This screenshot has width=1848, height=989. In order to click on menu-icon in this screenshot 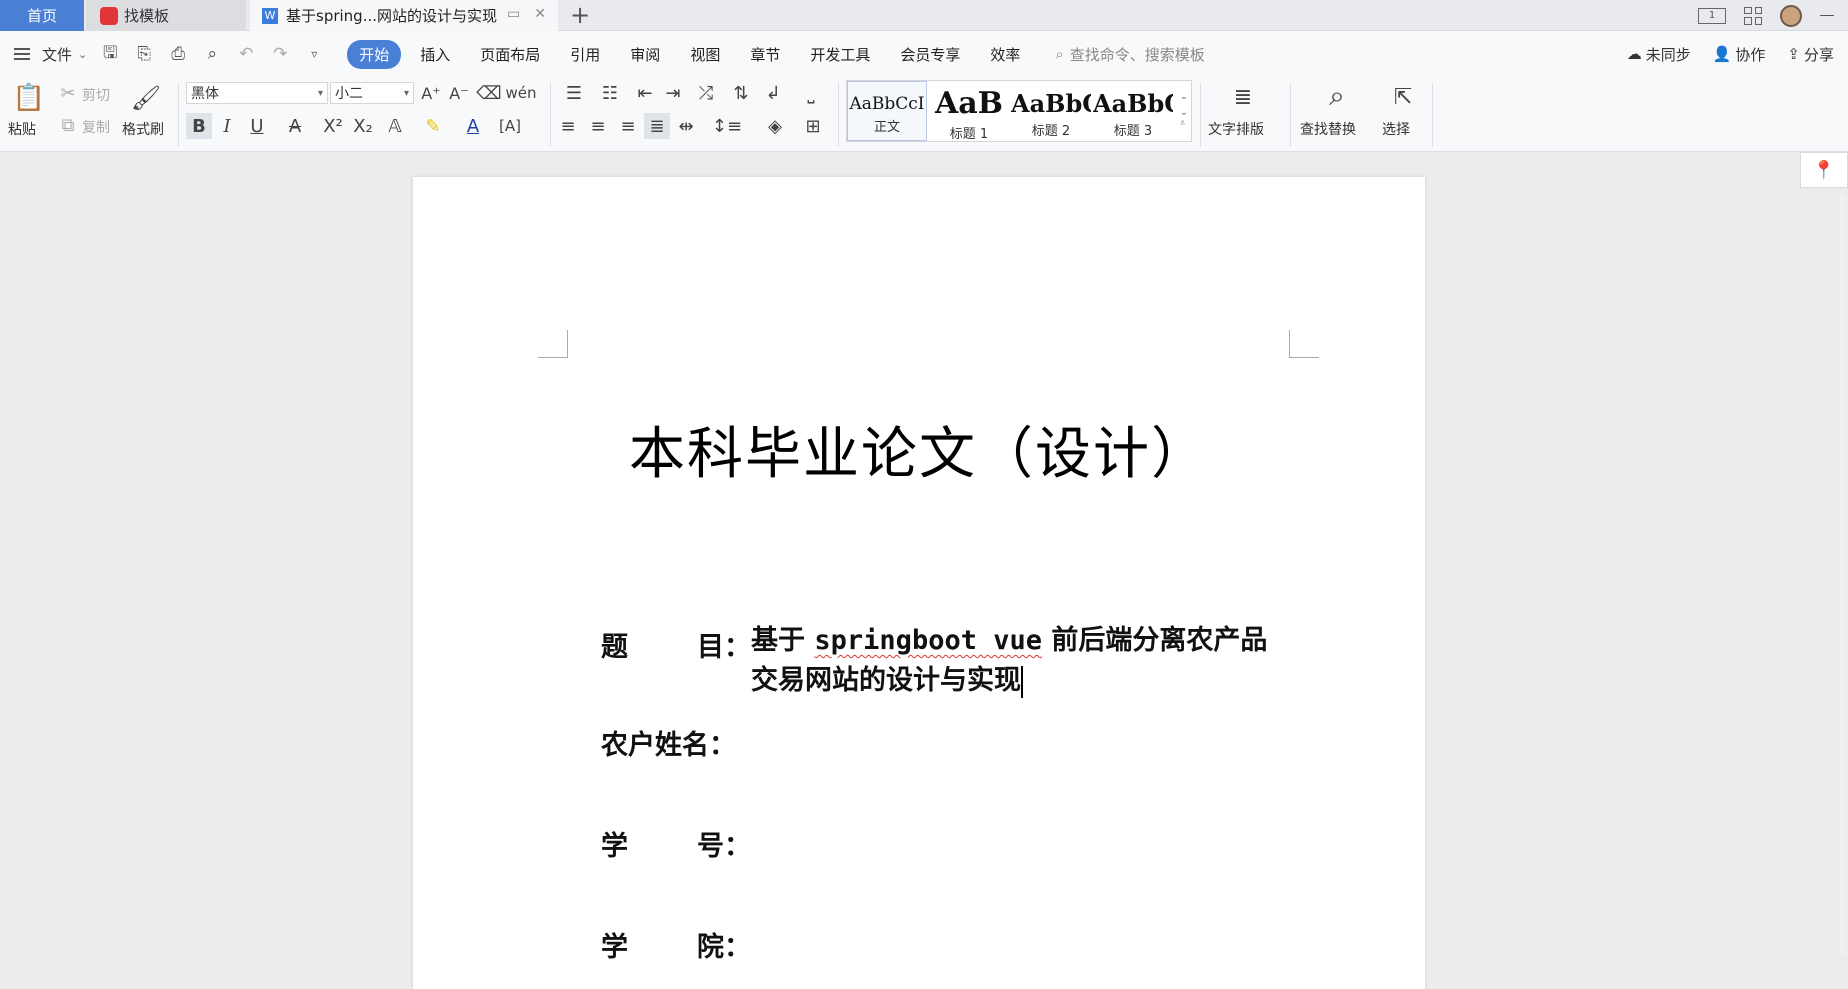, I will do `click(22, 54)`.